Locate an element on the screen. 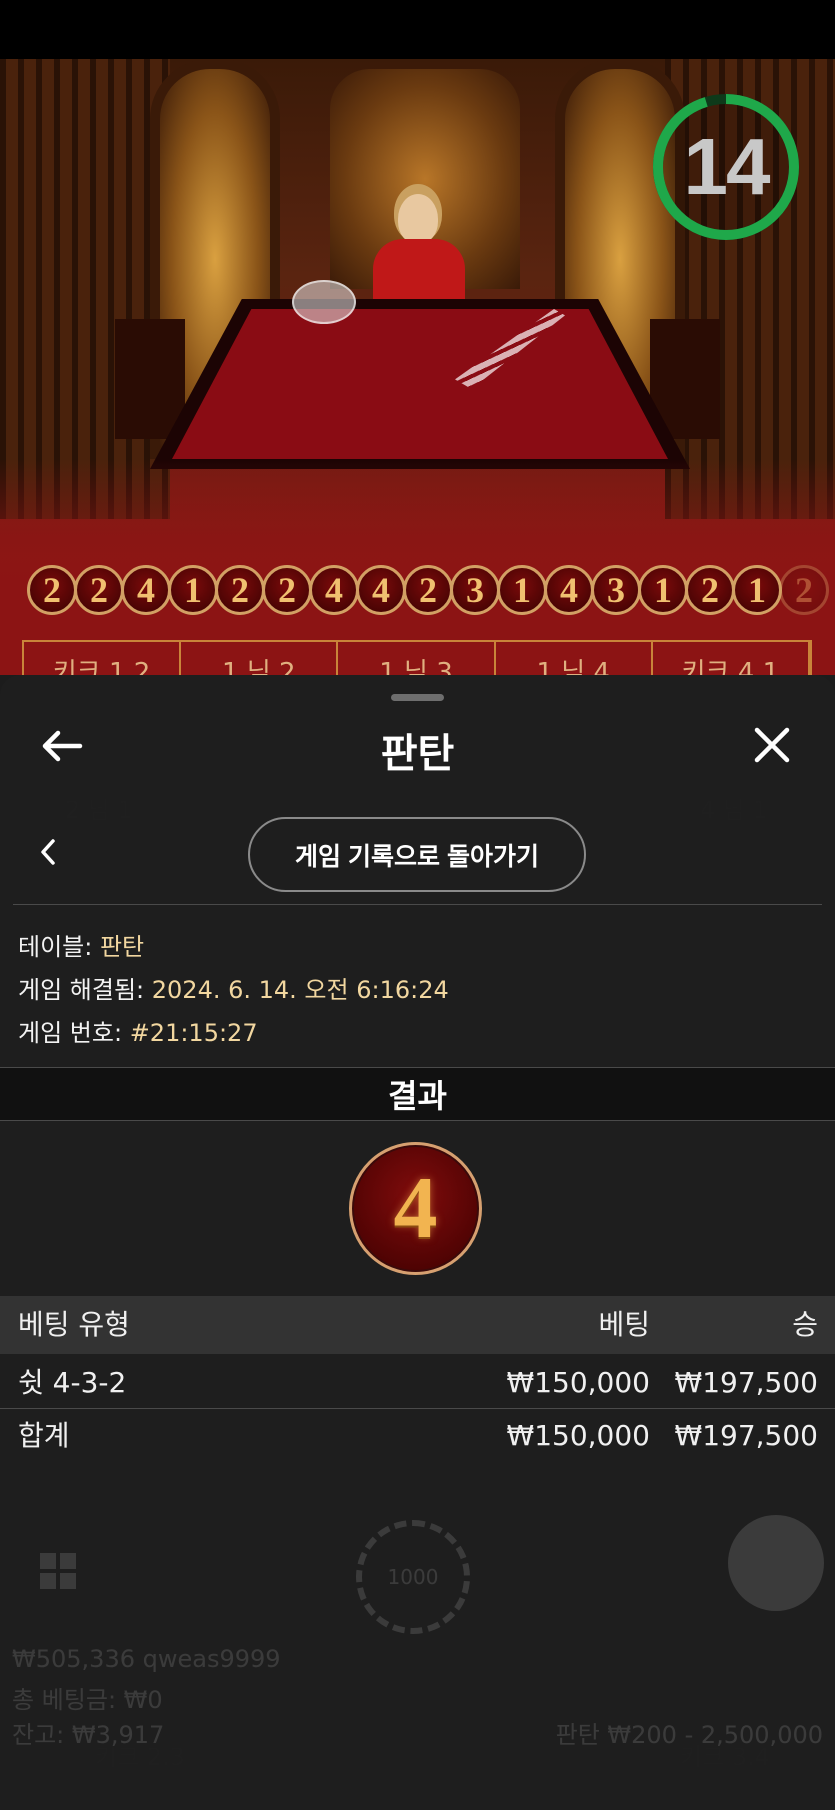 The width and height of the screenshot is (835, 1810). menu-button is located at coordinates (776, 1563).